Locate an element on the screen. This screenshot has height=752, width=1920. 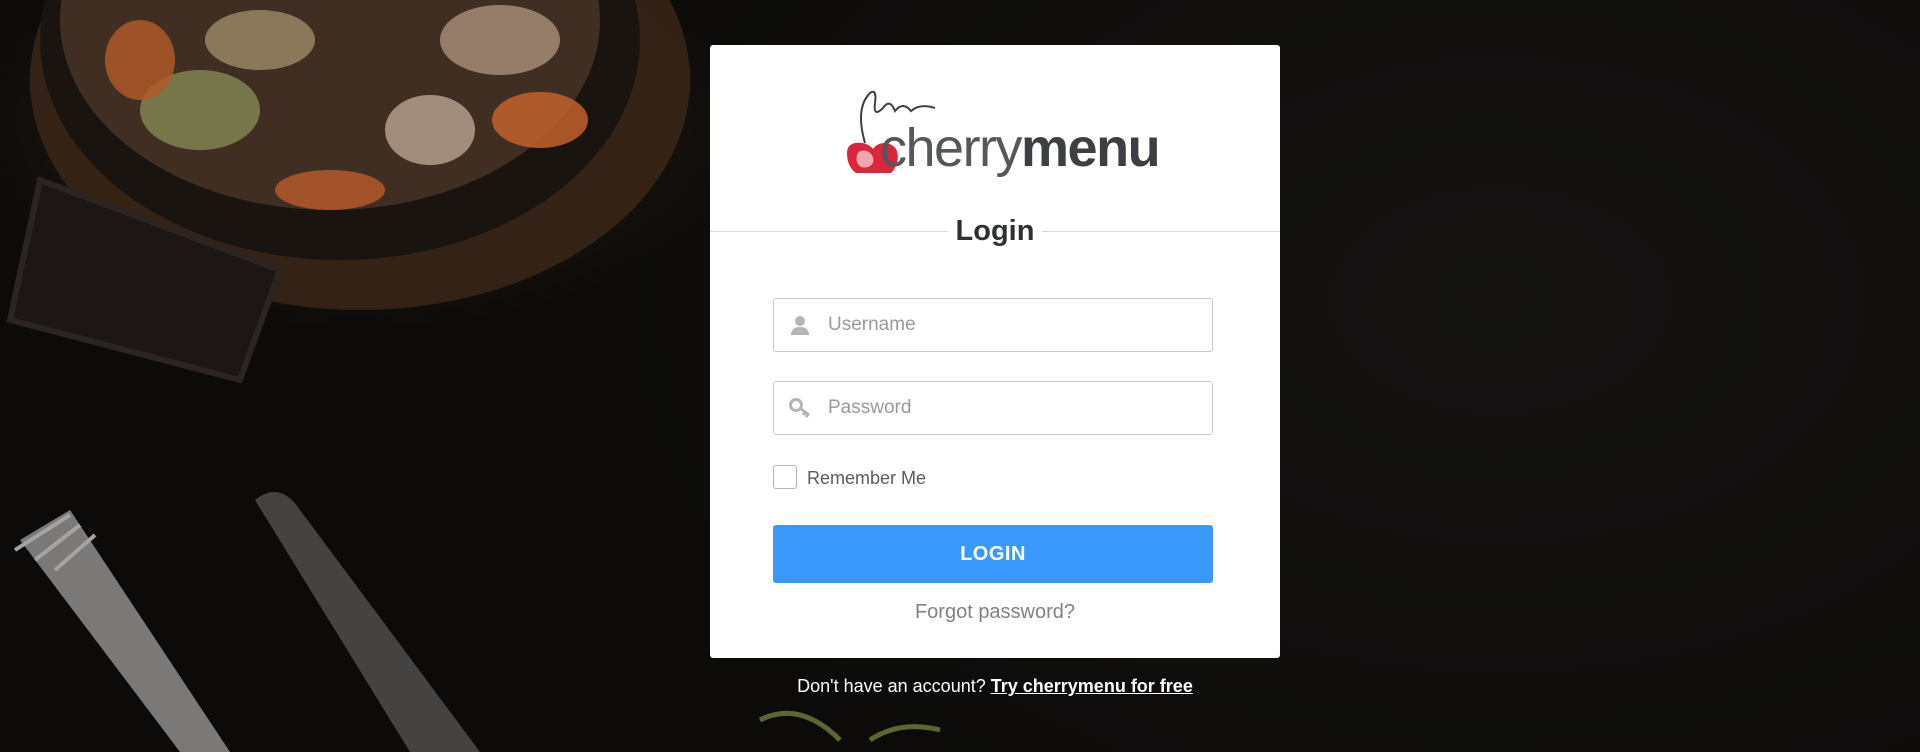
forgot-password-link: Forgot password? is located at coordinates (995, 612).